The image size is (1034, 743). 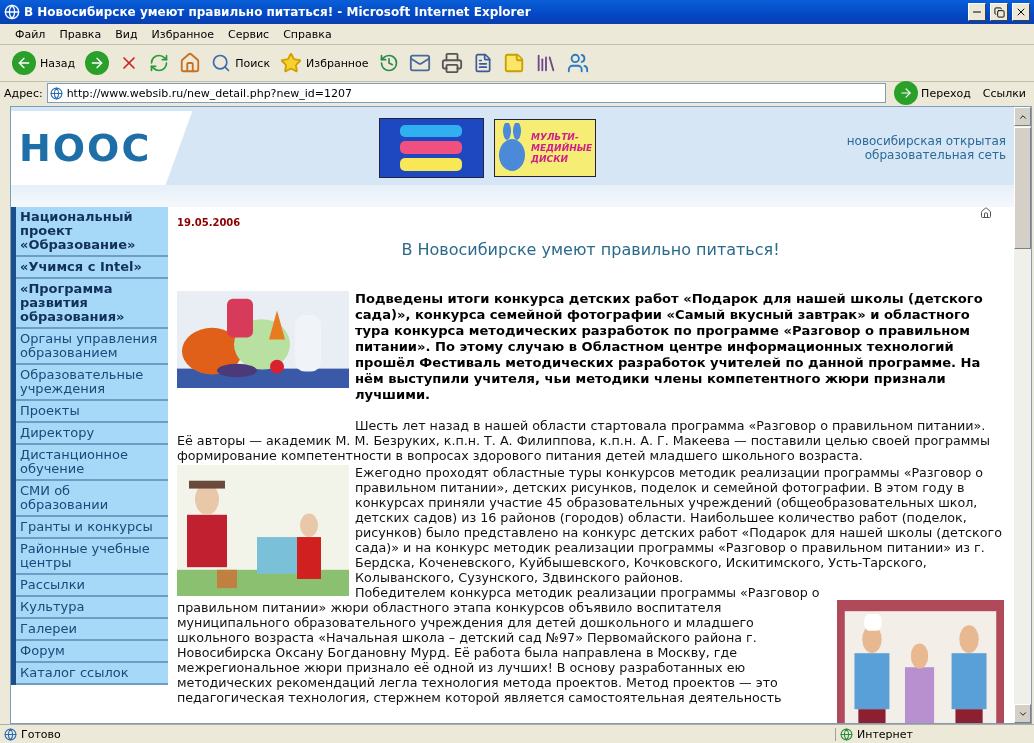 I want to click on mail-icon, so click(x=419, y=63).